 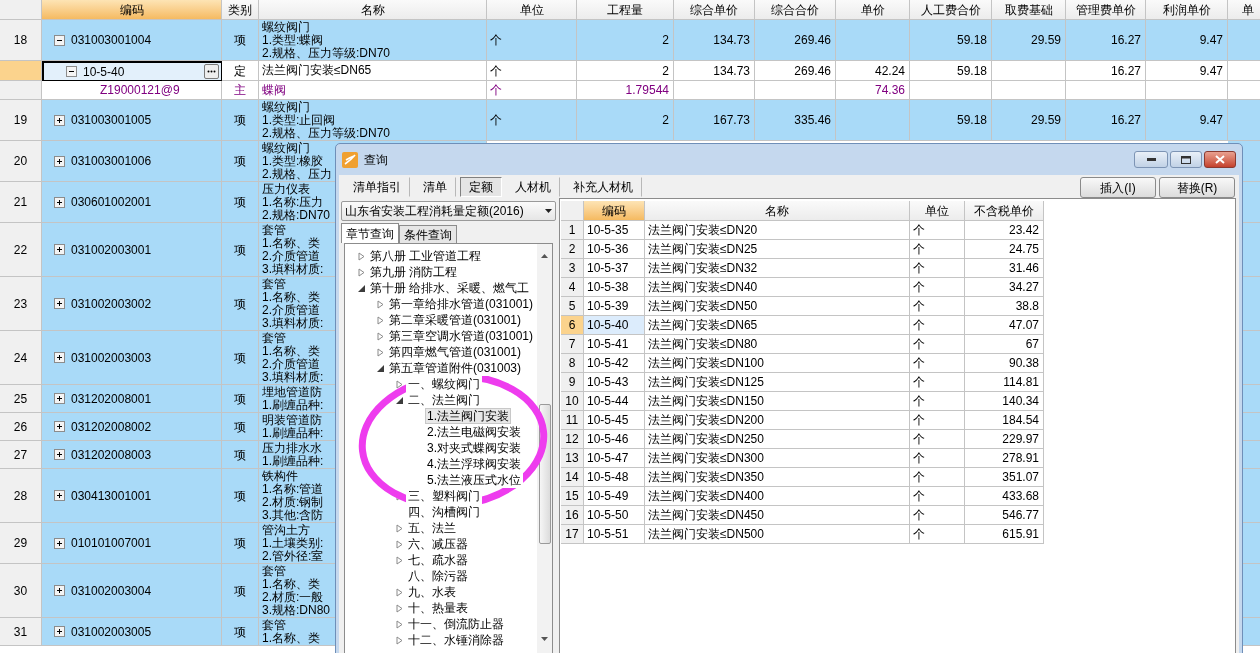 I want to click on column-header: 综合单价, so click(x=714, y=10).